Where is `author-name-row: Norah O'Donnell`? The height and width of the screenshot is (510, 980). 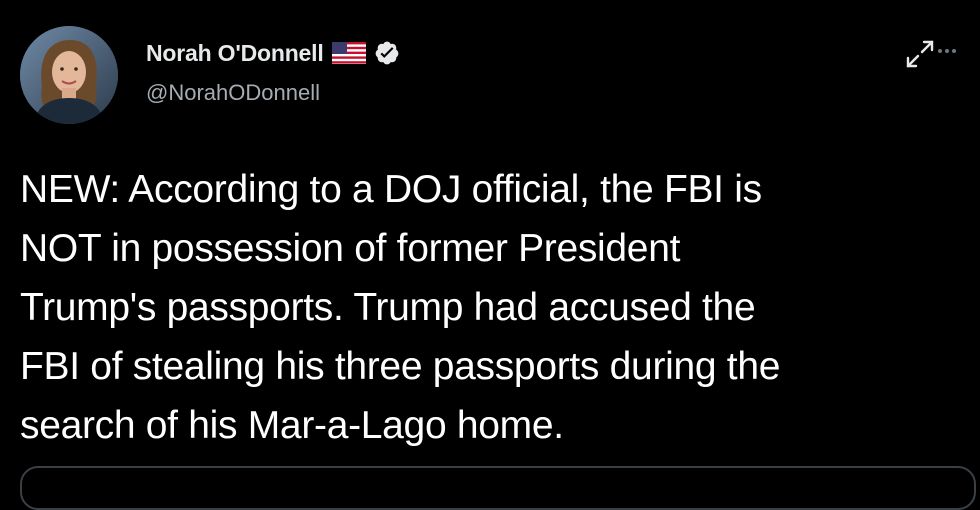
author-name-row: Norah O'Donnell is located at coordinates (273, 53).